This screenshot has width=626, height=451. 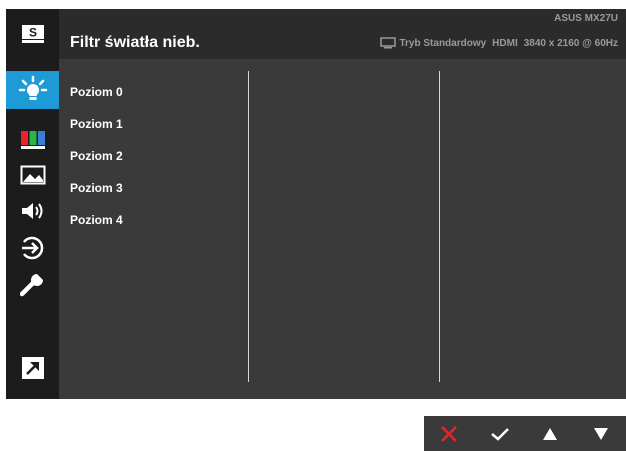 What do you see at coordinates (443, 43) in the screenshot?
I see `mode-label: Tryb Standardowy` at bounding box center [443, 43].